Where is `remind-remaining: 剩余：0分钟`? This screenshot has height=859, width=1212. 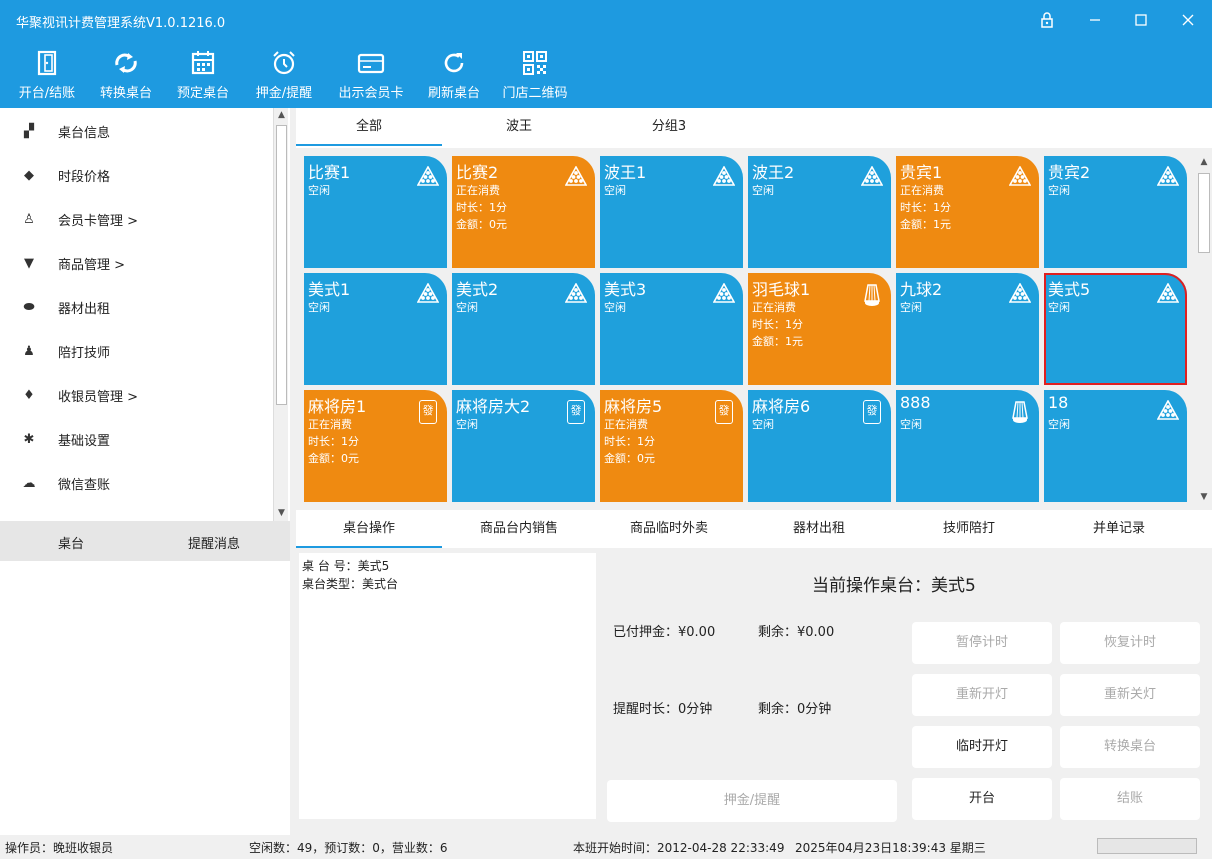 remind-remaining: 剩余：0分钟 is located at coordinates (795, 709).